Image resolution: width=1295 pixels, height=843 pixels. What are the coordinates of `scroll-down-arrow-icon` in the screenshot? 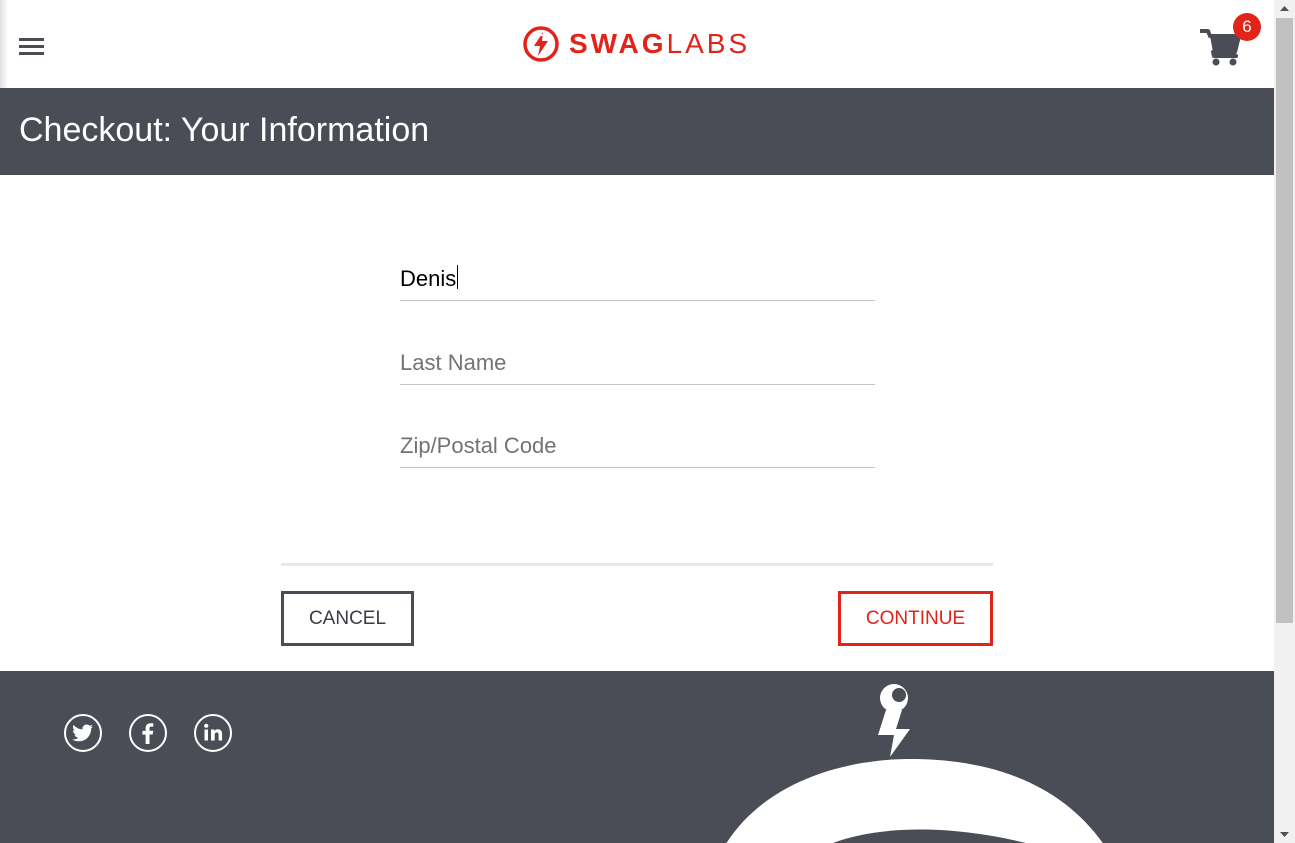 It's located at (1284, 834).